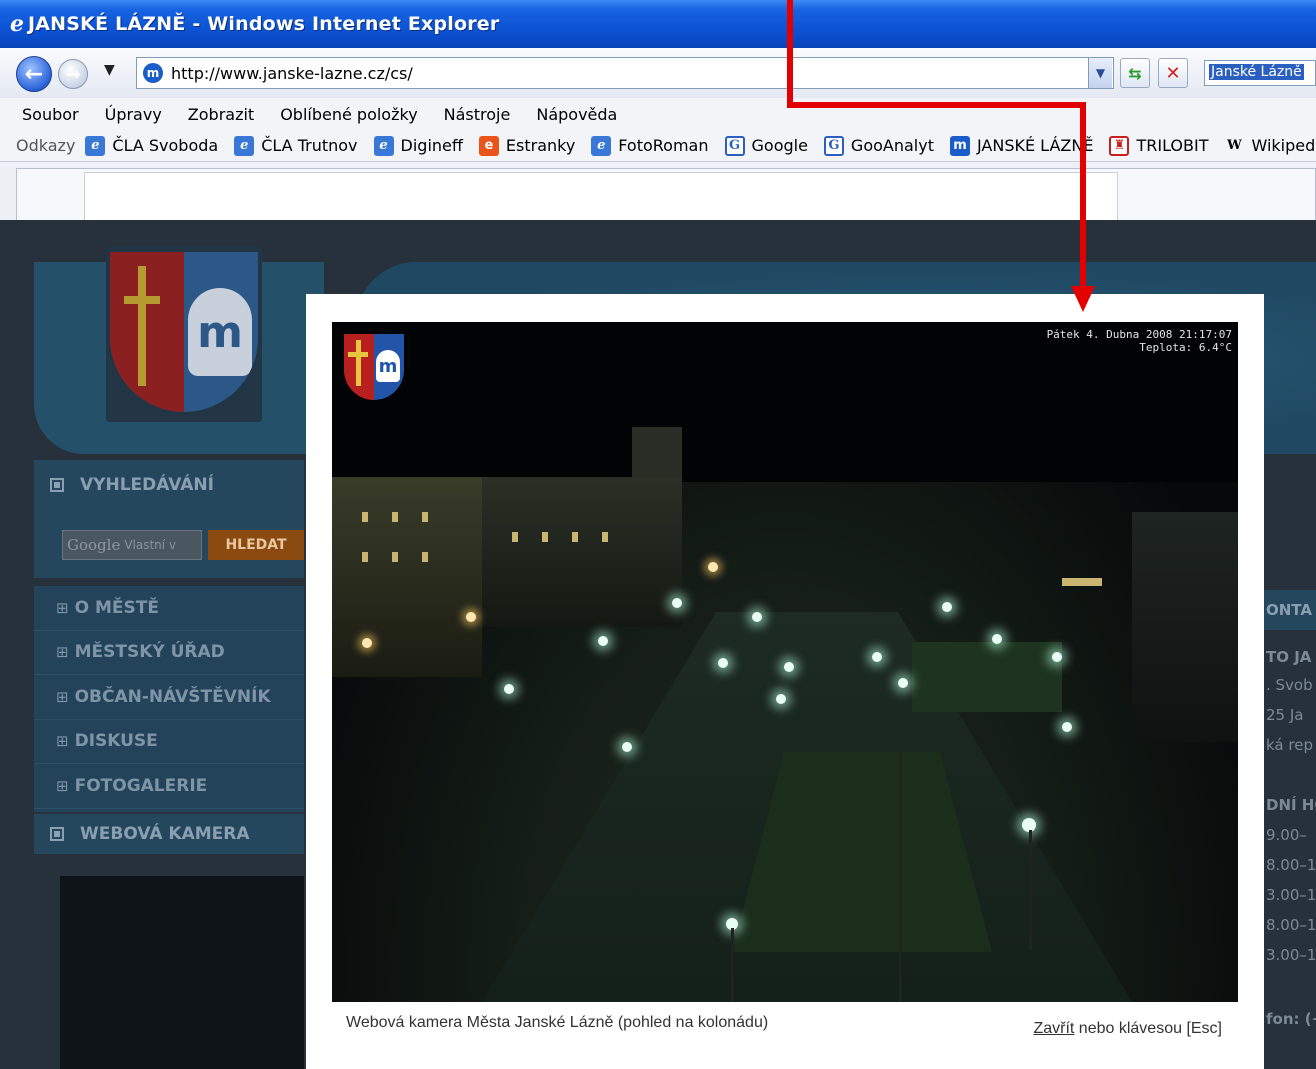 The width and height of the screenshot is (1316, 1069). I want to click on link-label: Wikipedie, so click(1283, 145).